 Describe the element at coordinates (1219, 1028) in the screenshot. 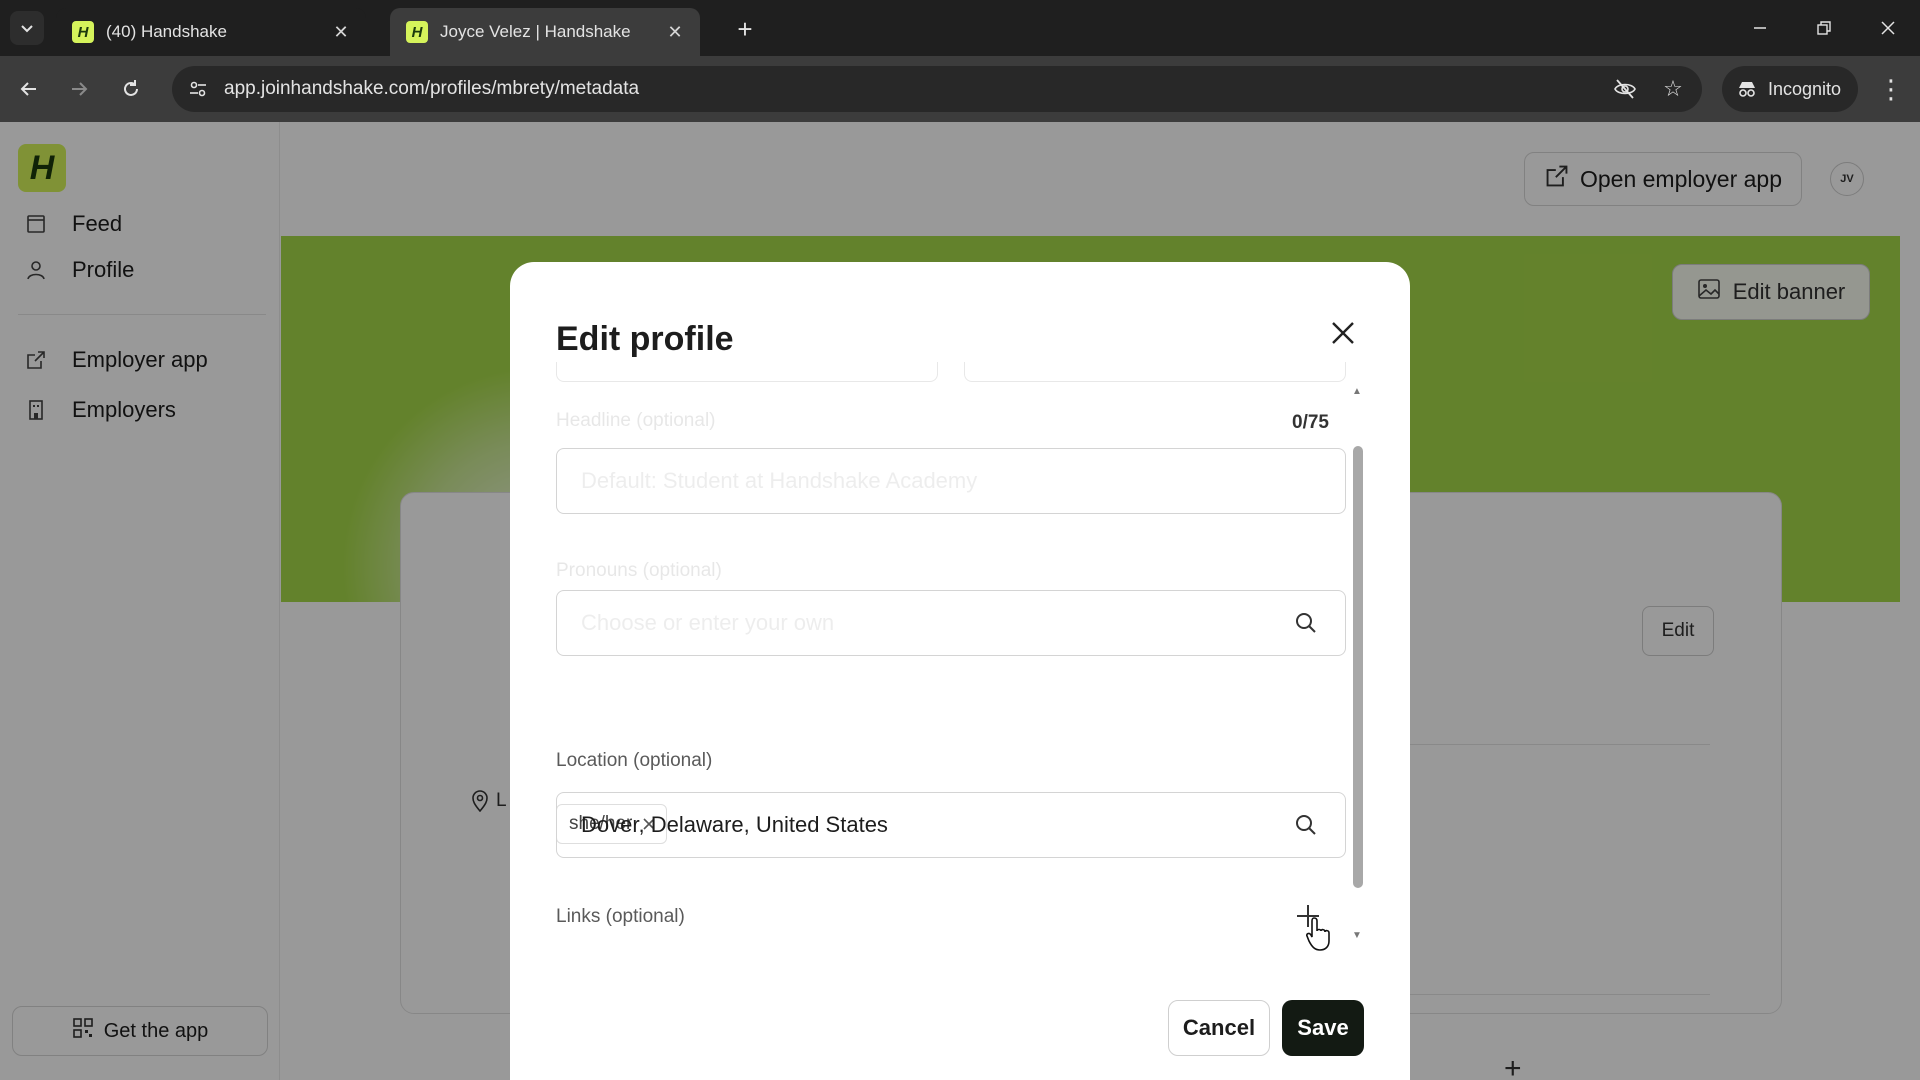

I see `cancel-button: Cancel` at that location.